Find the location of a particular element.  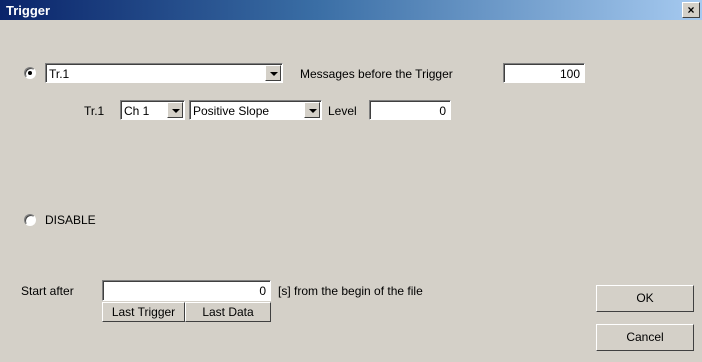

last-trigger-button: Last Trigger is located at coordinates (143, 312).